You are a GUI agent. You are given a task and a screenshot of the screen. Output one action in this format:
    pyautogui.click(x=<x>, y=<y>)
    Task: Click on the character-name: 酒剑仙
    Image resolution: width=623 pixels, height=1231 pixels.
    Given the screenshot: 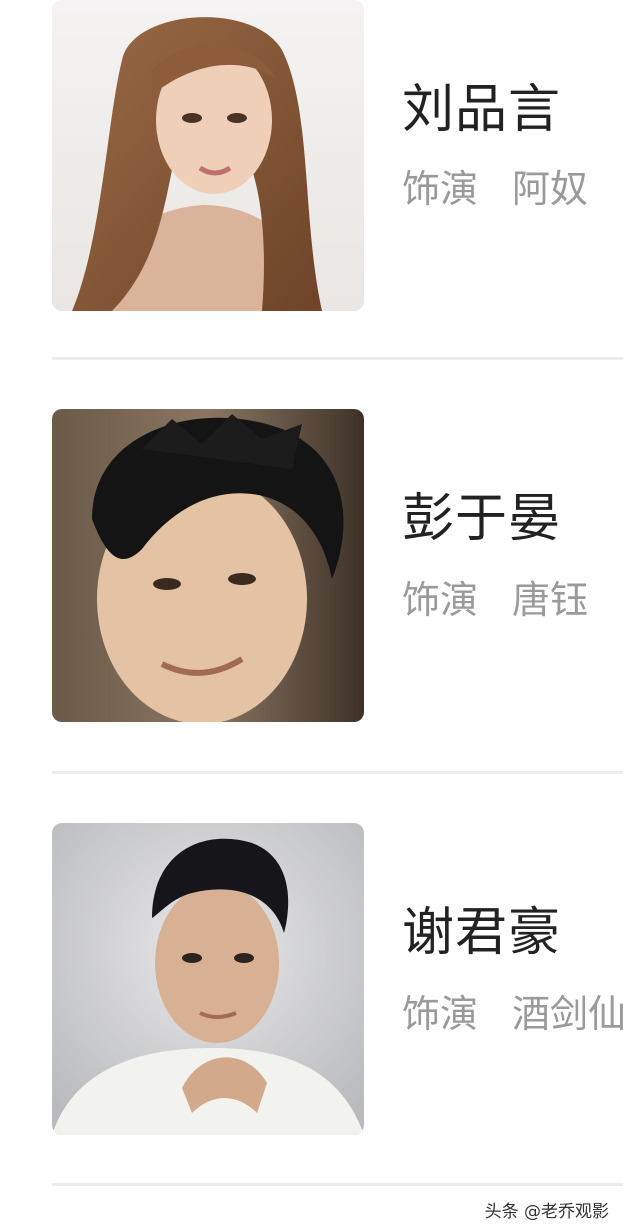 What is the action you would take?
    pyautogui.click(x=567, y=1014)
    